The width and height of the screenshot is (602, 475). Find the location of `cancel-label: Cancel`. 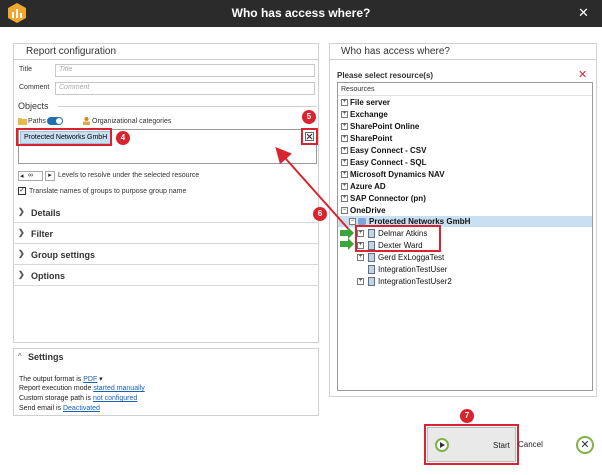

cancel-label: Cancel is located at coordinates (530, 444).